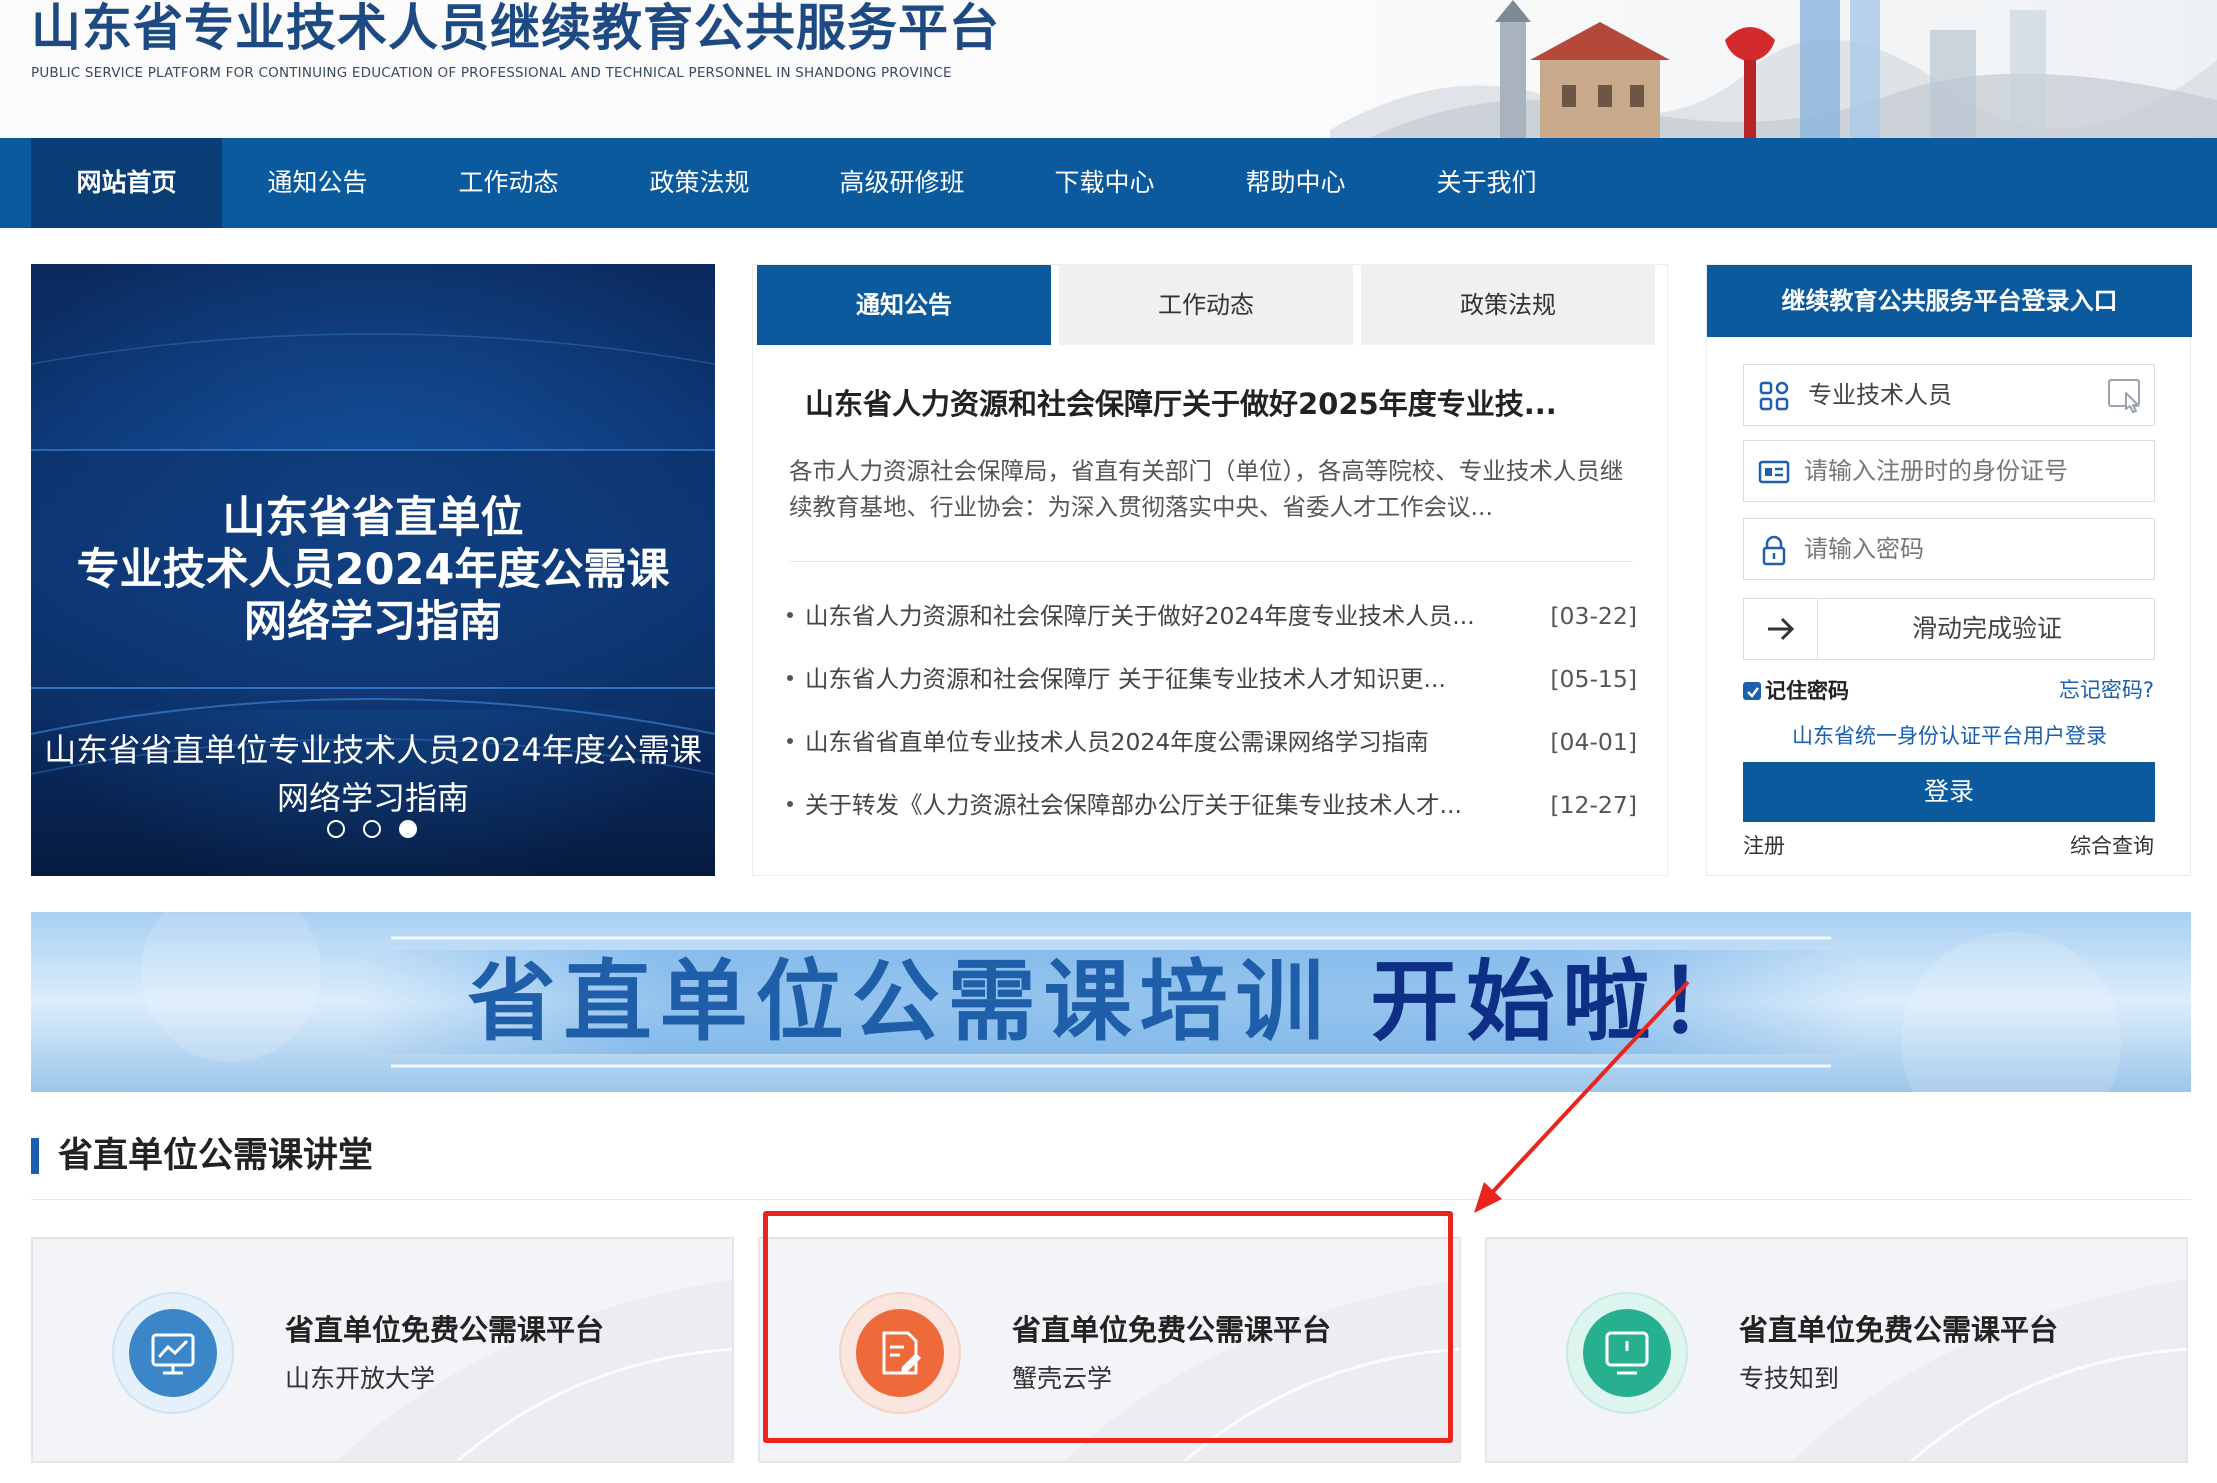 The width and height of the screenshot is (2217, 1483). I want to click on news-list-item: 关于转发《人力资源社会保障部办公厅关于征集专业技术人才... [12-27], so click(1212, 805).